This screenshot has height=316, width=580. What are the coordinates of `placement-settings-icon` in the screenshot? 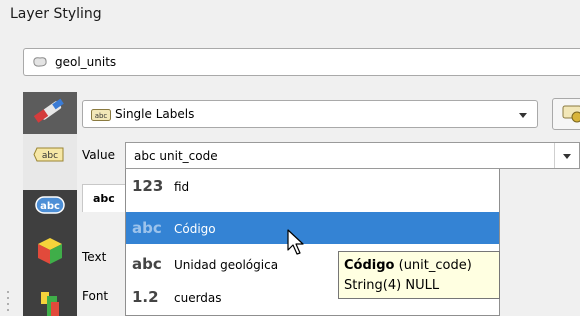 It's located at (571, 114).